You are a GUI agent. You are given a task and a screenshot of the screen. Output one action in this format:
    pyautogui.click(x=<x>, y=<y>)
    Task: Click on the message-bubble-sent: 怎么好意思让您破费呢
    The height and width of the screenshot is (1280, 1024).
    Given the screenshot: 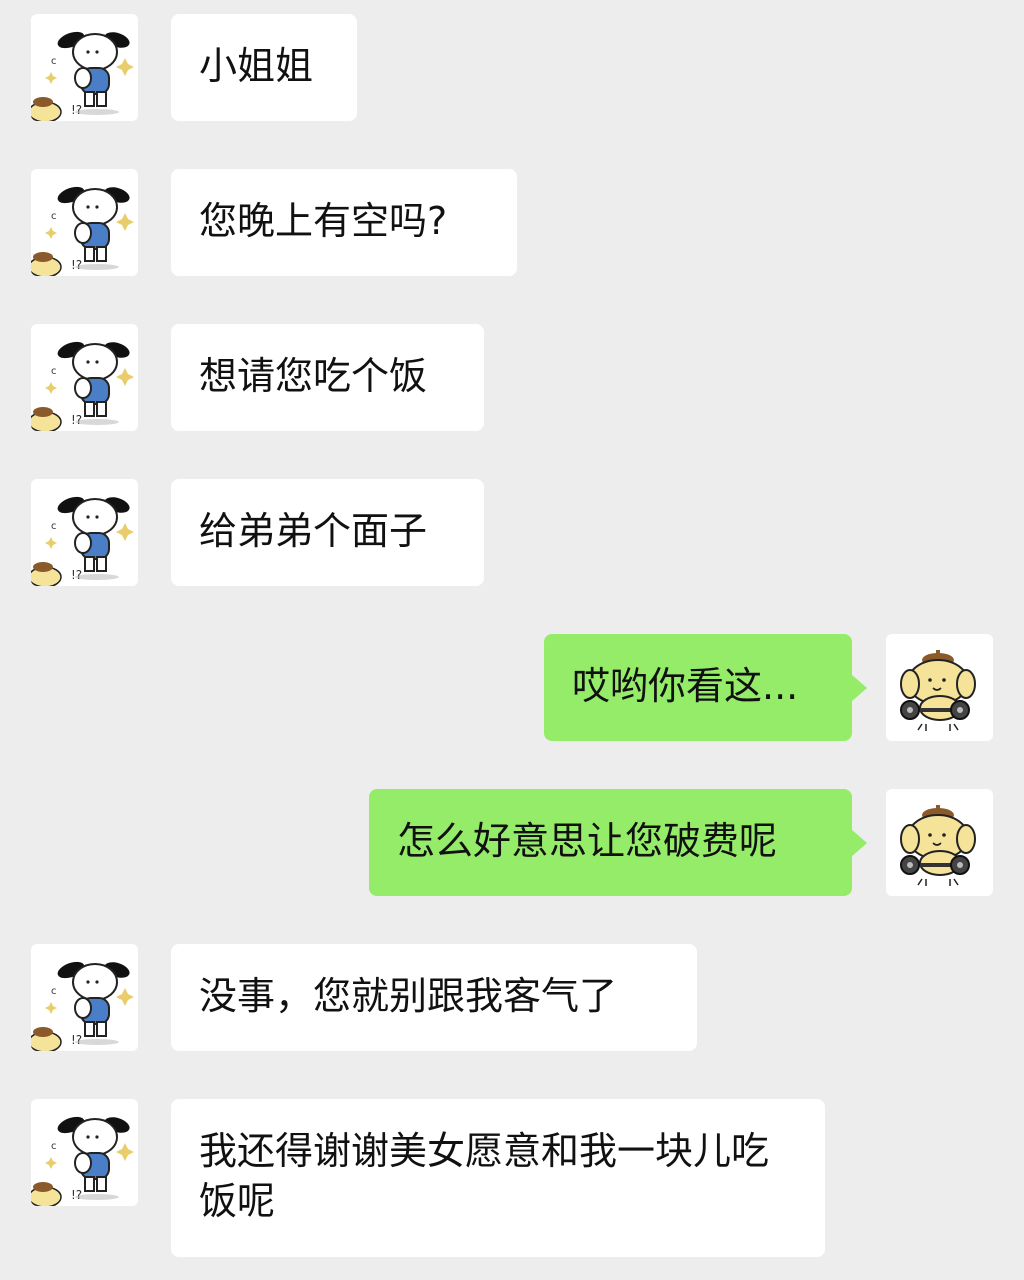 What is the action you would take?
    pyautogui.click(x=618, y=842)
    